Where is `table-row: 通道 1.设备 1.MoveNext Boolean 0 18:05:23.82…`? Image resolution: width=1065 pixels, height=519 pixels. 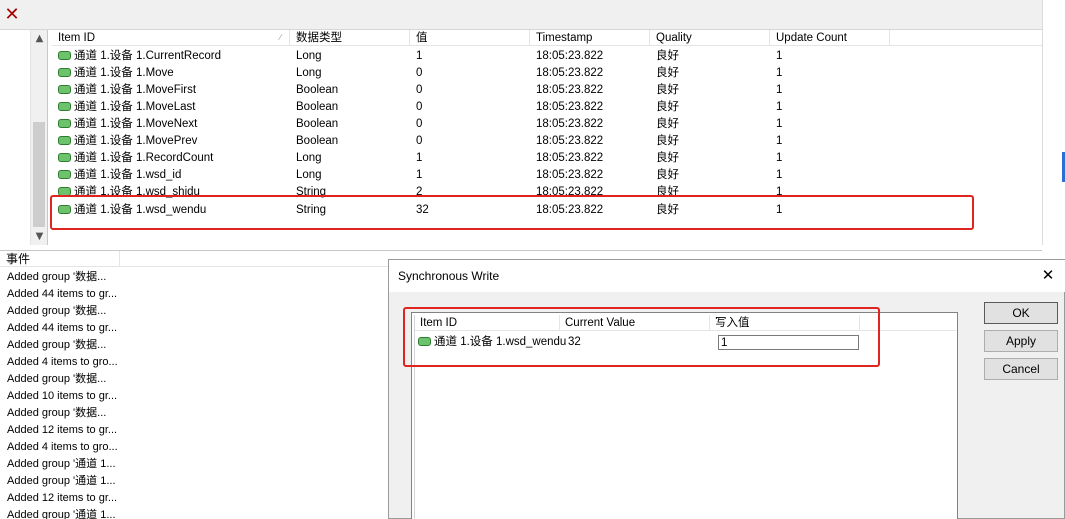 table-row: 通道 1.设备 1.MoveNext Boolean 0 18:05:23.82… is located at coordinates (547, 124).